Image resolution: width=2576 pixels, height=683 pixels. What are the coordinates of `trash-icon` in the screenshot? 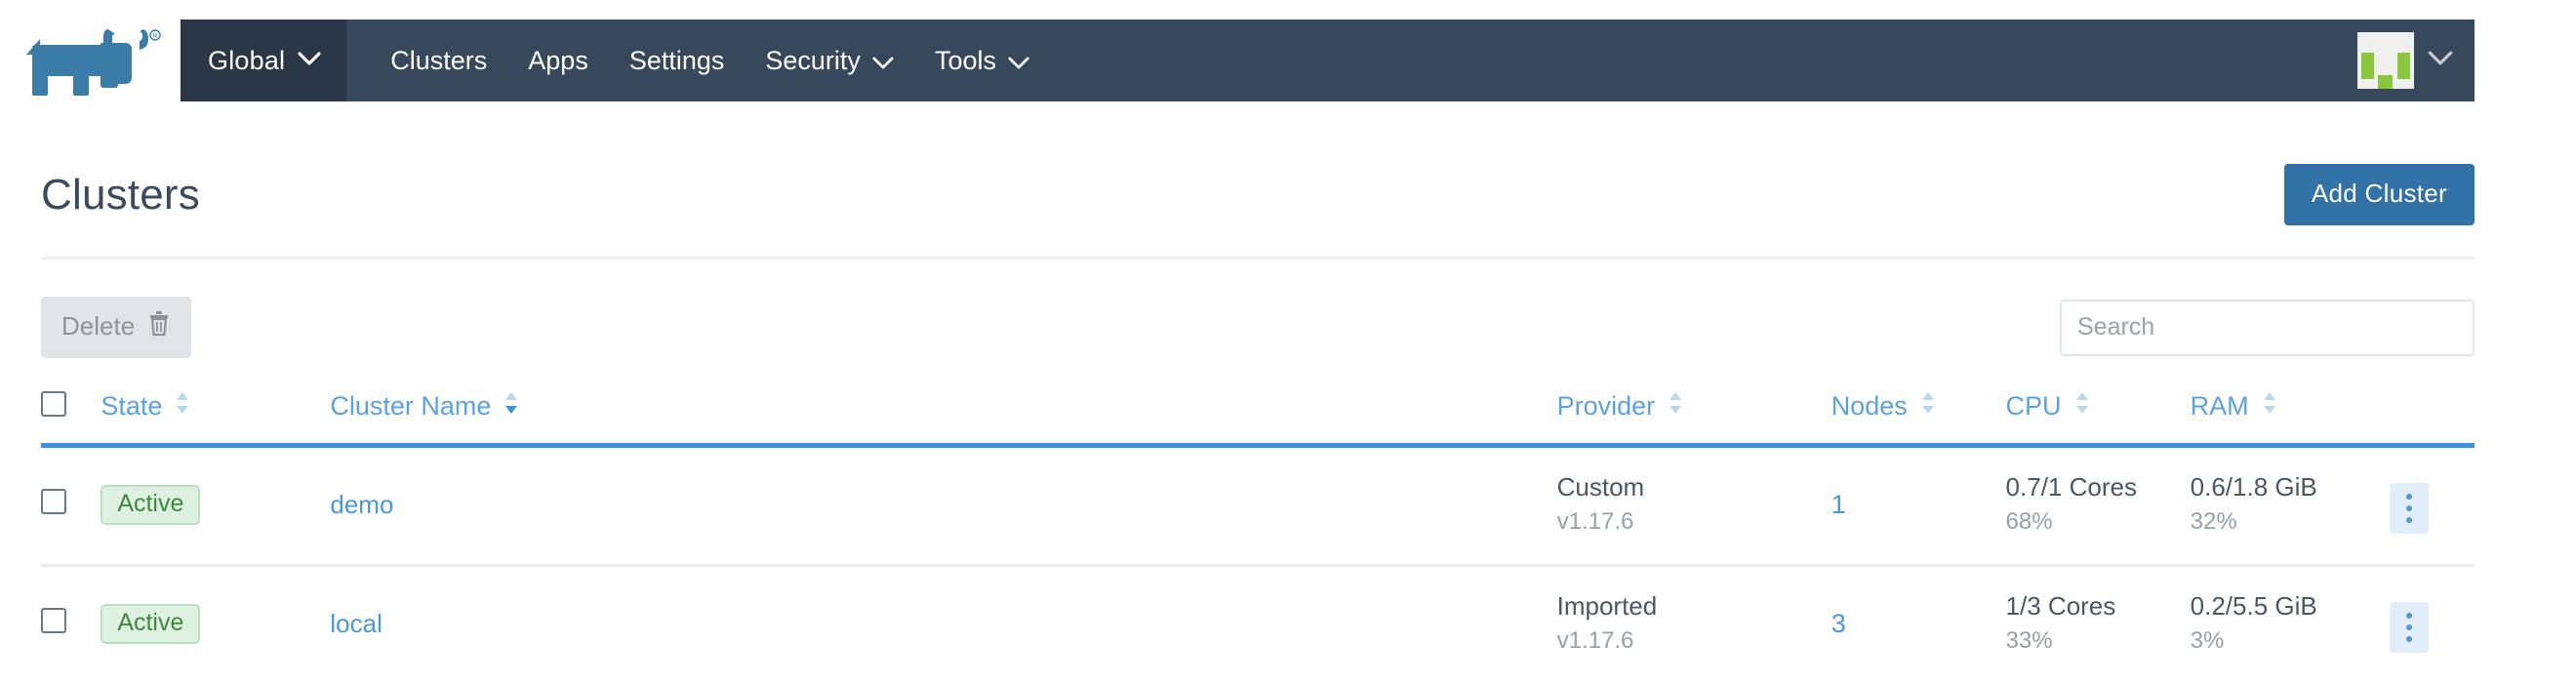 It's located at (159, 326).